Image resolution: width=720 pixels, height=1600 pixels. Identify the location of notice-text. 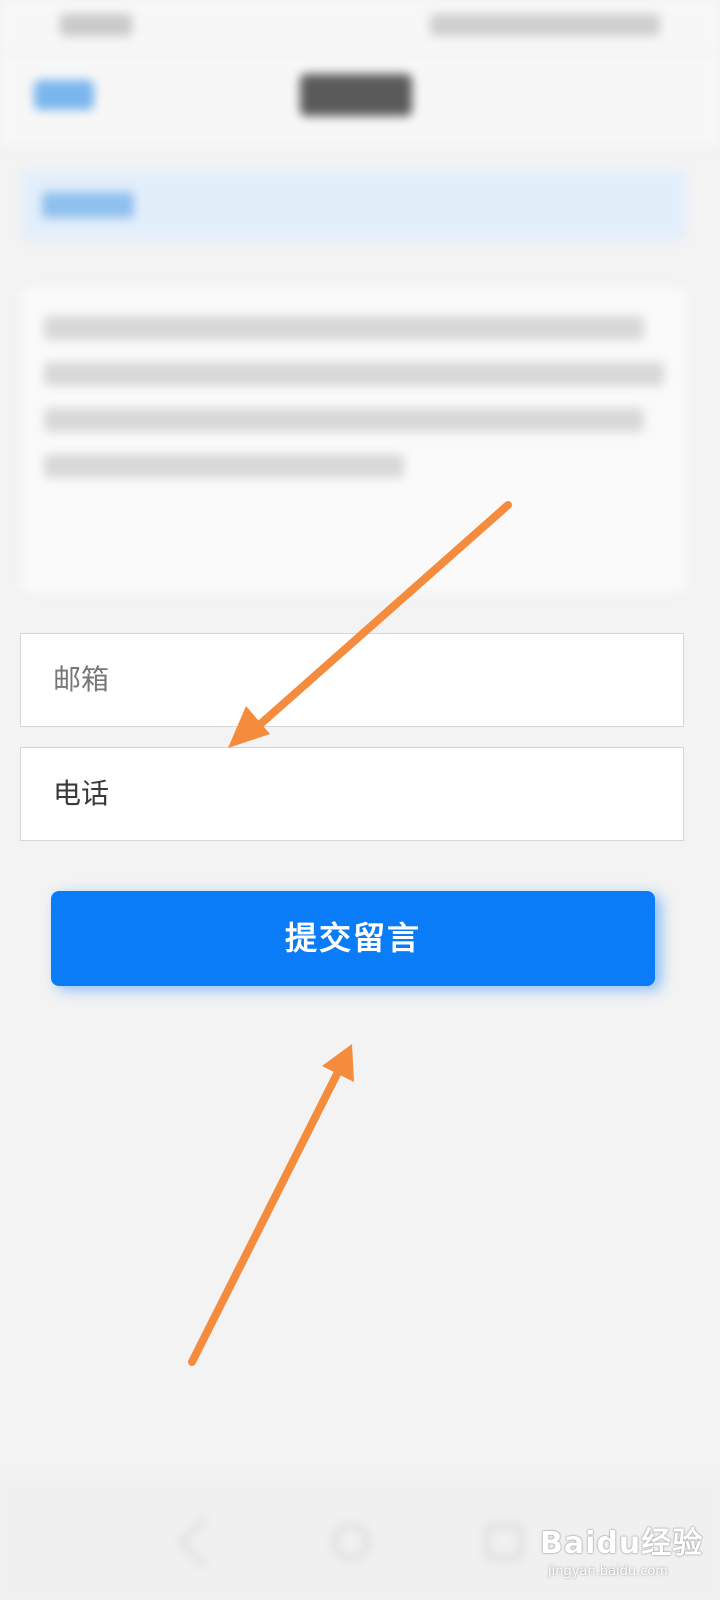
(88, 205).